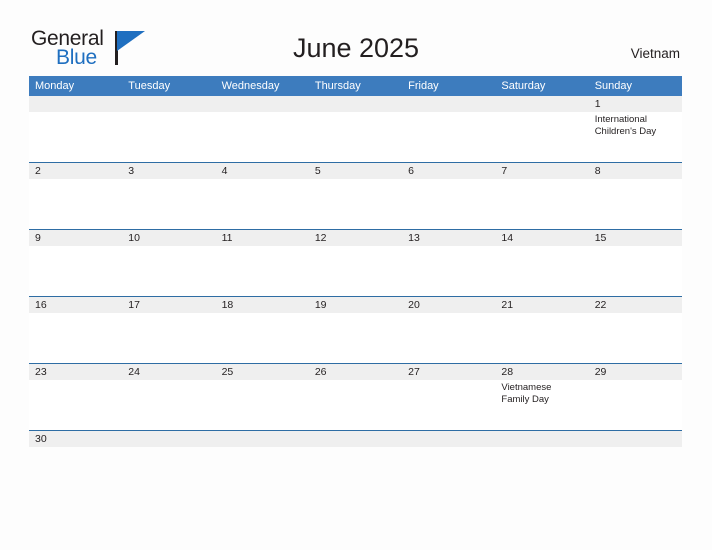  What do you see at coordinates (262, 330) in the screenshot?
I see `calendar-day-cell: 18` at bounding box center [262, 330].